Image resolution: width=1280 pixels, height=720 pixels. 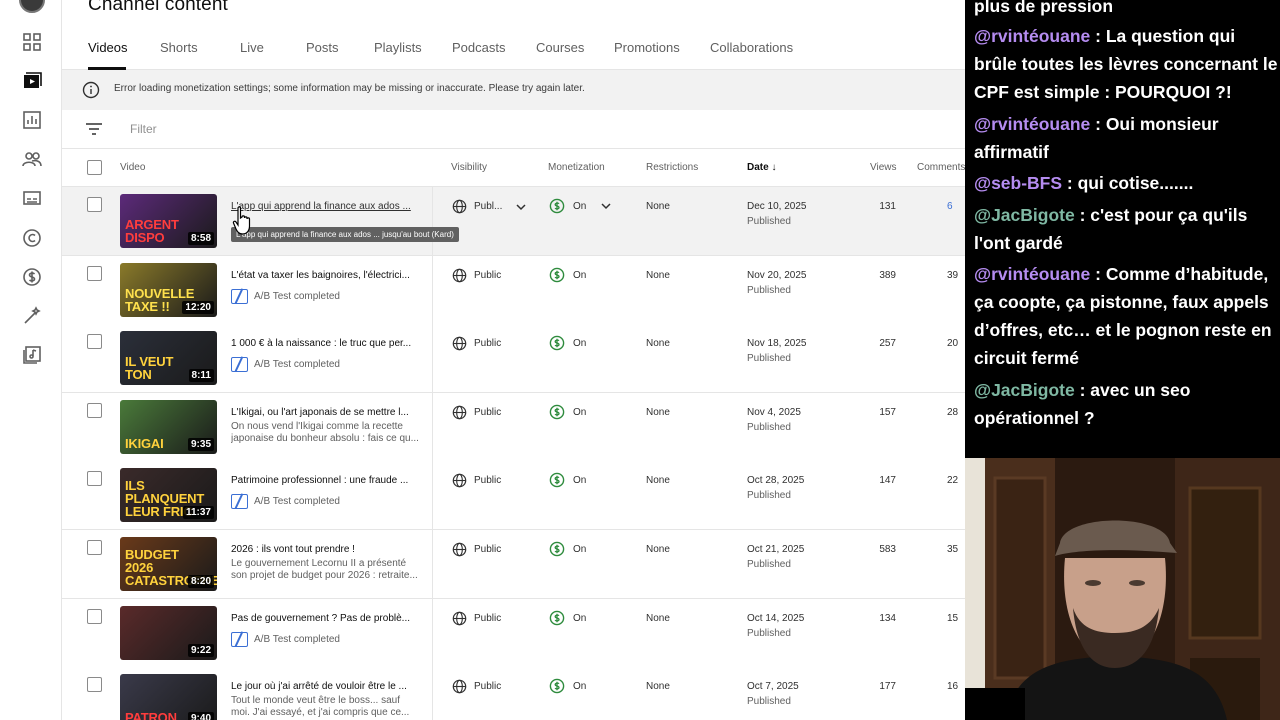 What do you see at coordinates (952, 343) in the screenshot?
I see `comments-count: 20` at bounding box center [952, 343].